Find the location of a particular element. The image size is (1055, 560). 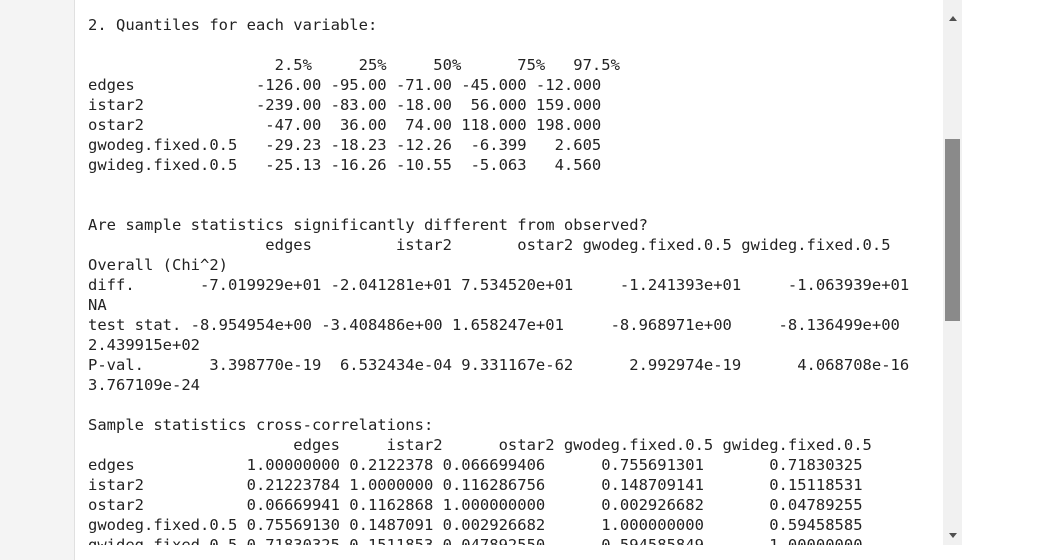

arrow-down-icon is located at coordinates (952, 535).